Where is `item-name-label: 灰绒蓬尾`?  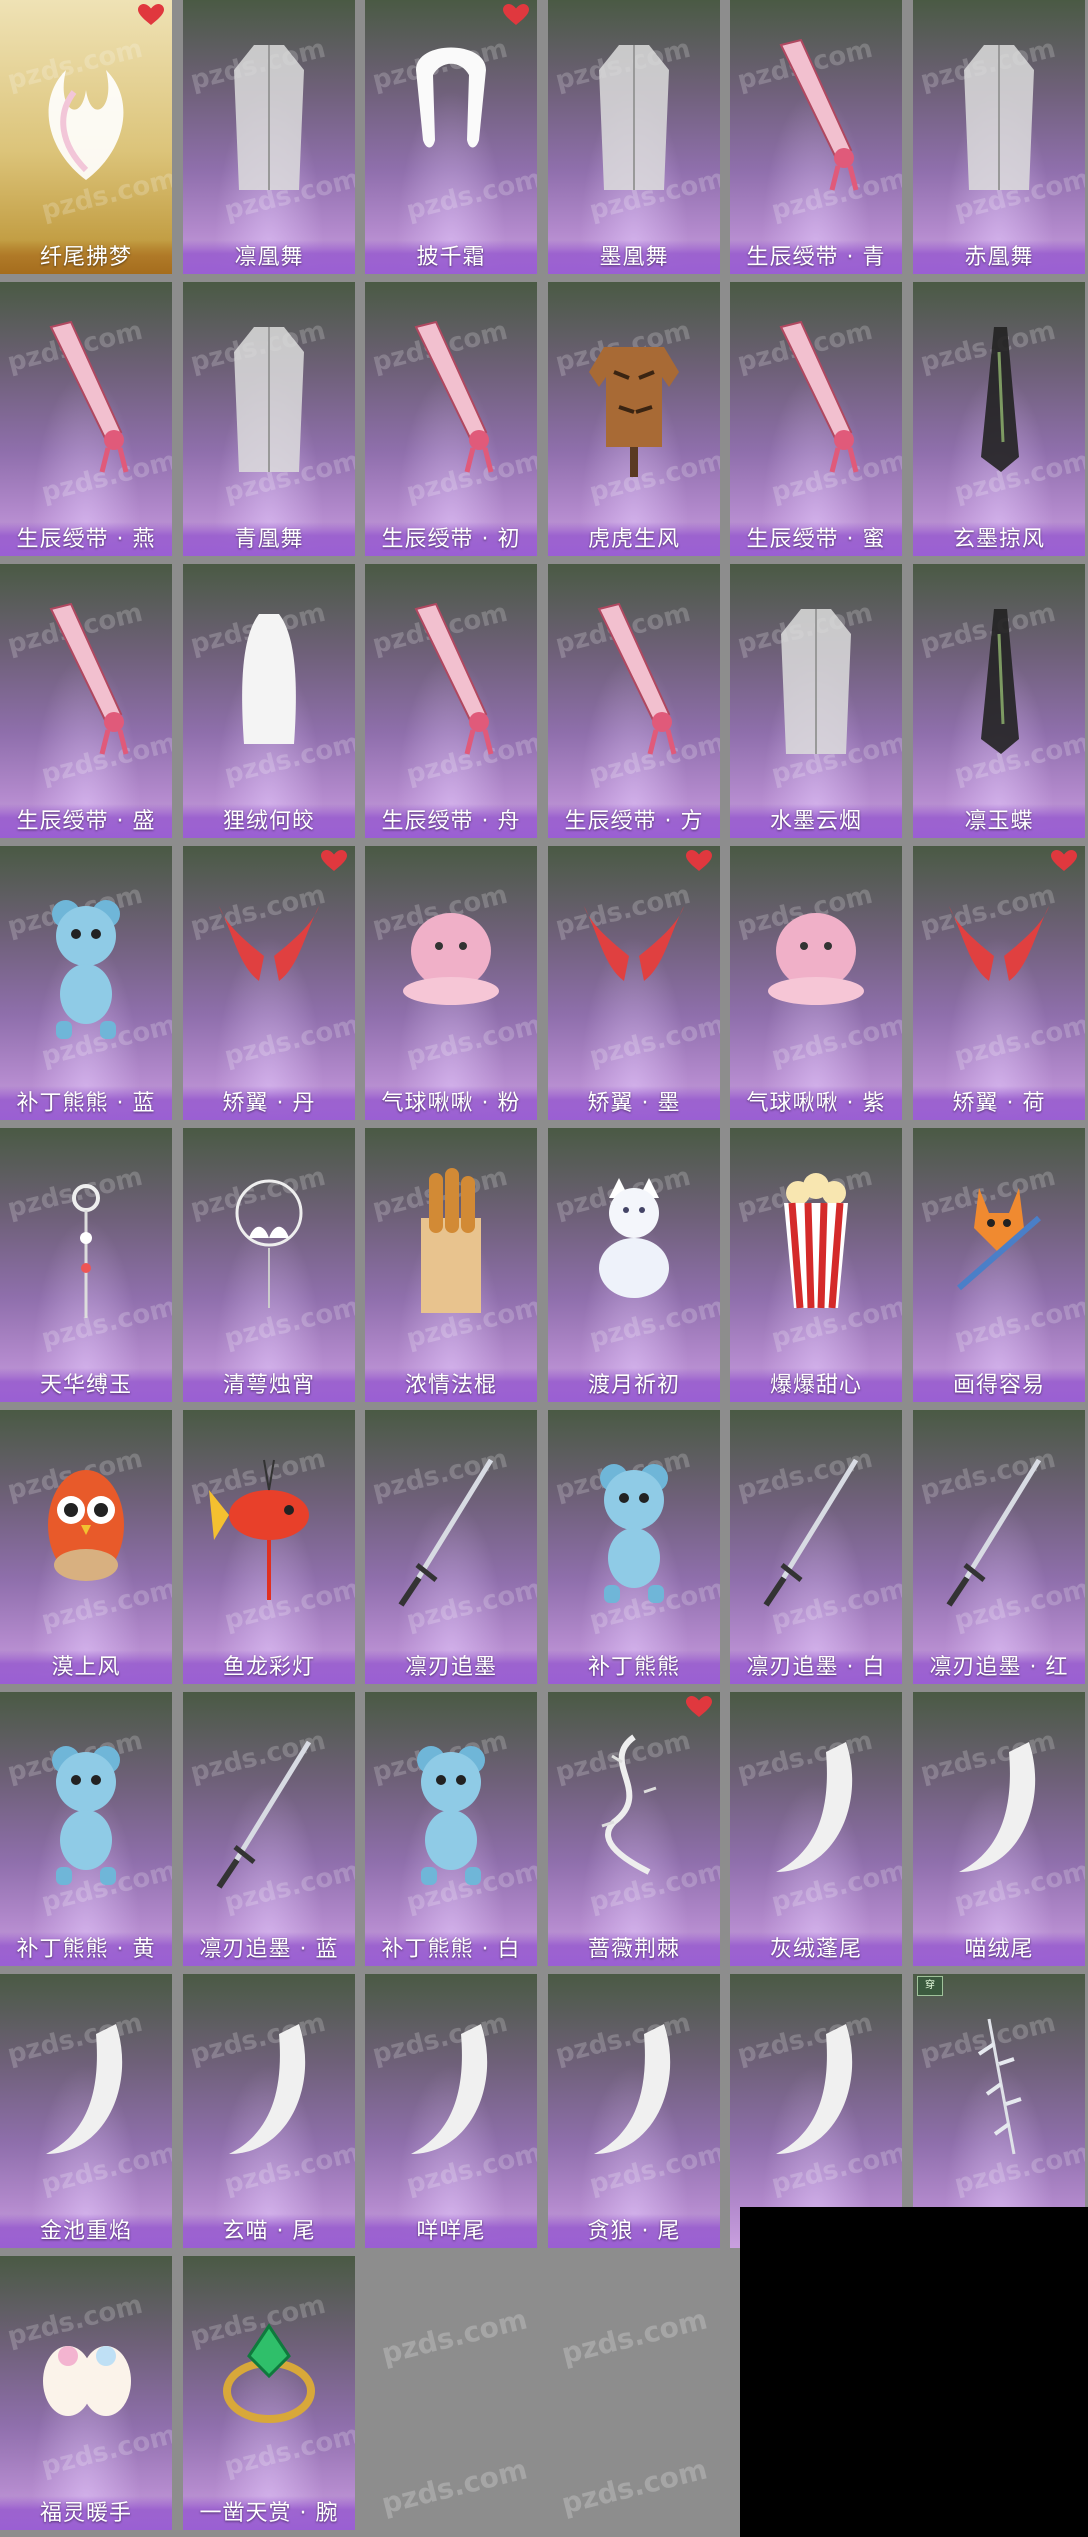 item-name-label: 灰绒蓬尾 is located at coordinates (816, 1949).